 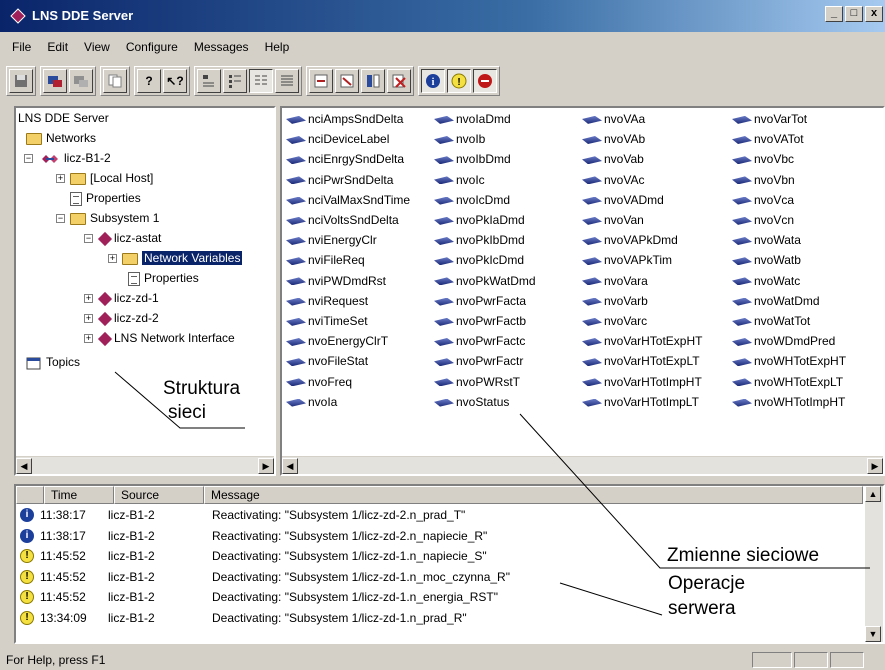 What do you see at coordinates (613, 139) in the screenshot?
I see `network-variable-item: nvoVAb` at bounding box center [613, 139].